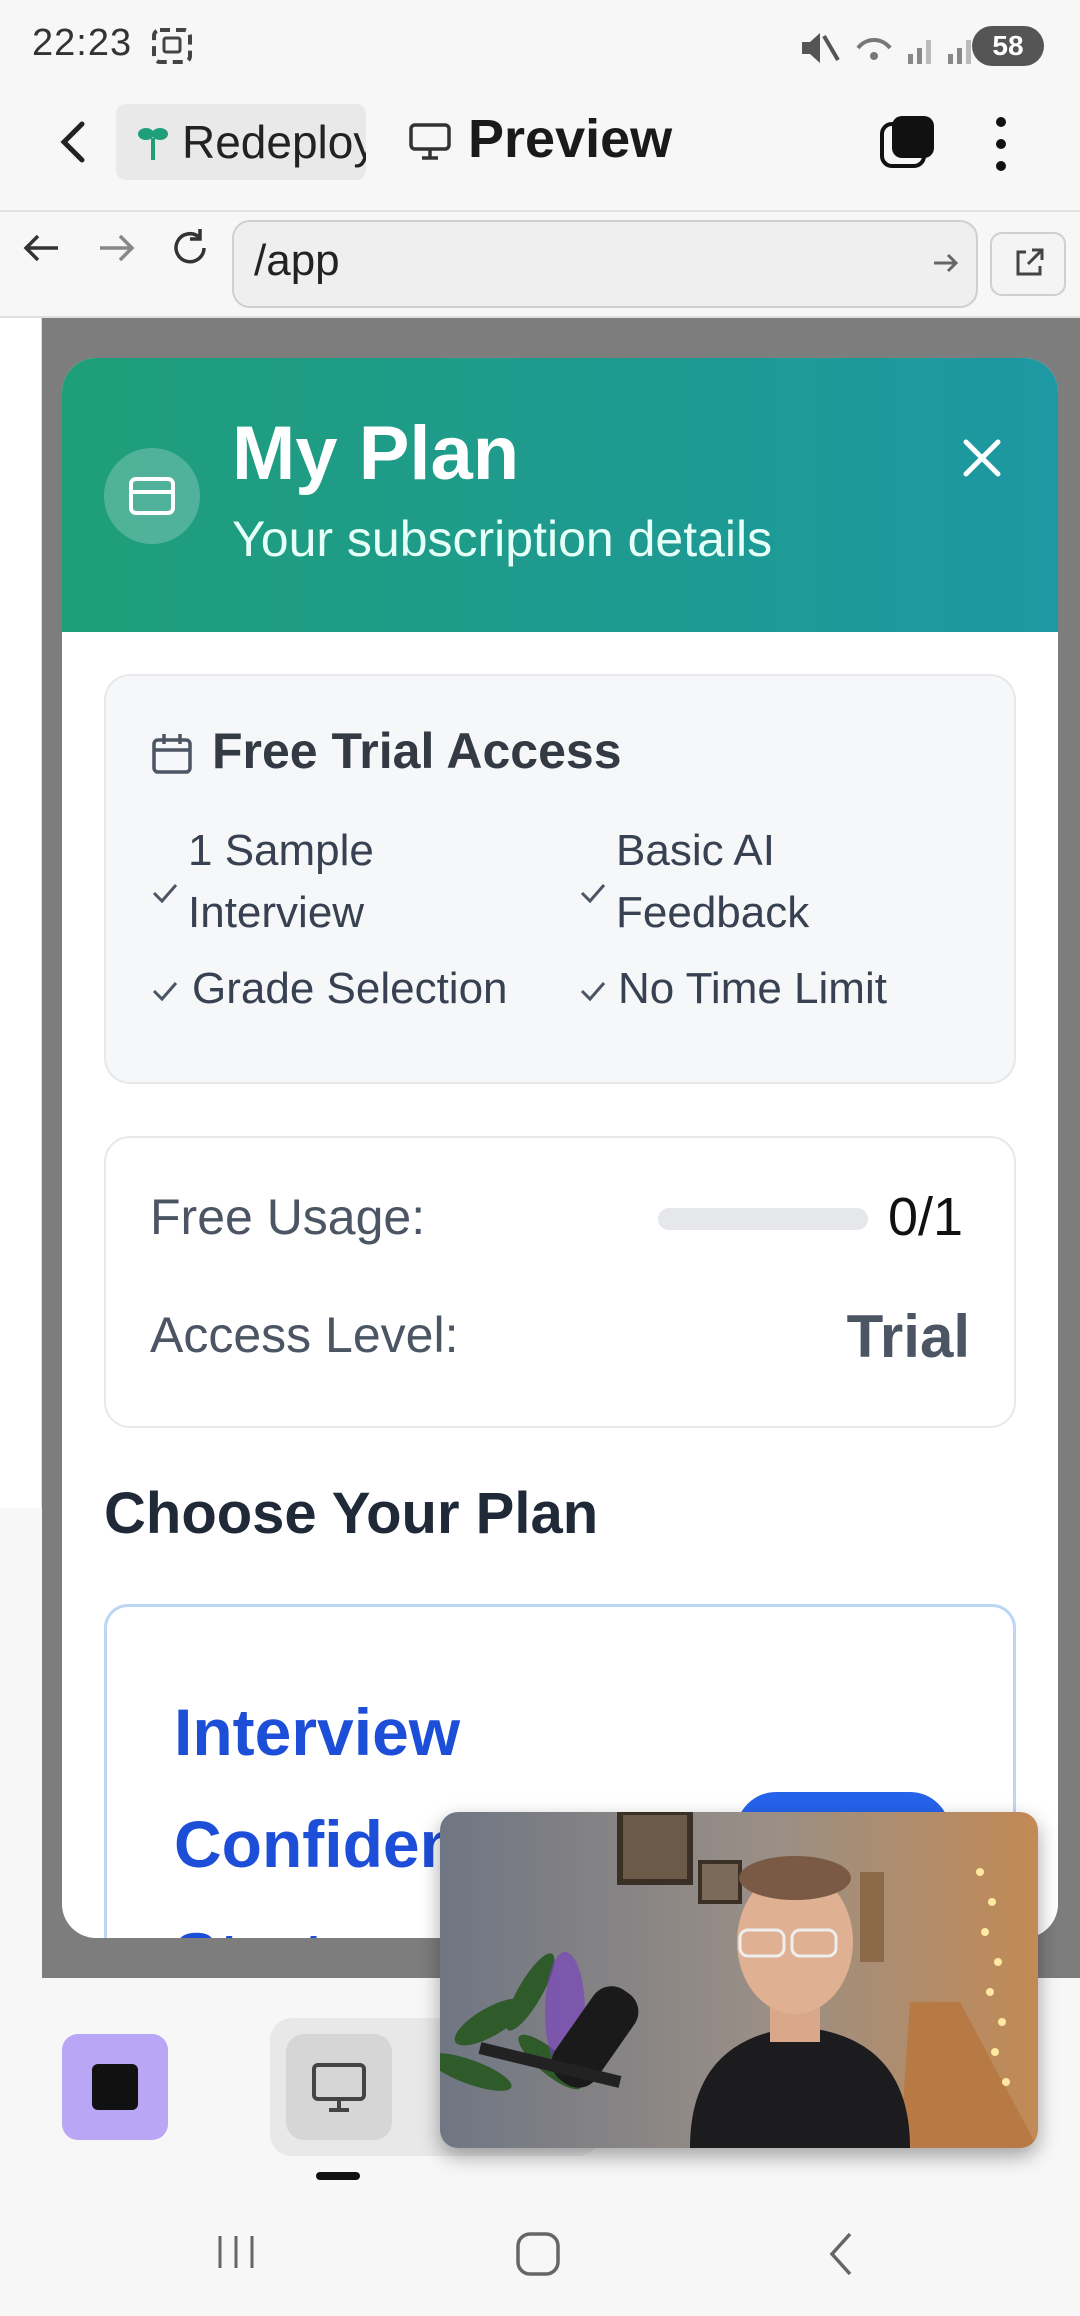 Image resolution: width=1080 pixels, height=2316 pixels. Describe the element at coordinates (1008, 46) in the screenshot. I see `battery-indicator: 58` at that location.